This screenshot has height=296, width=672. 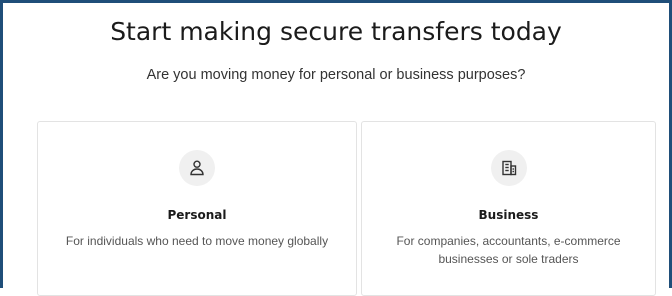 I want to click on personal-option-label: Personal, so click(x=197, y=215).